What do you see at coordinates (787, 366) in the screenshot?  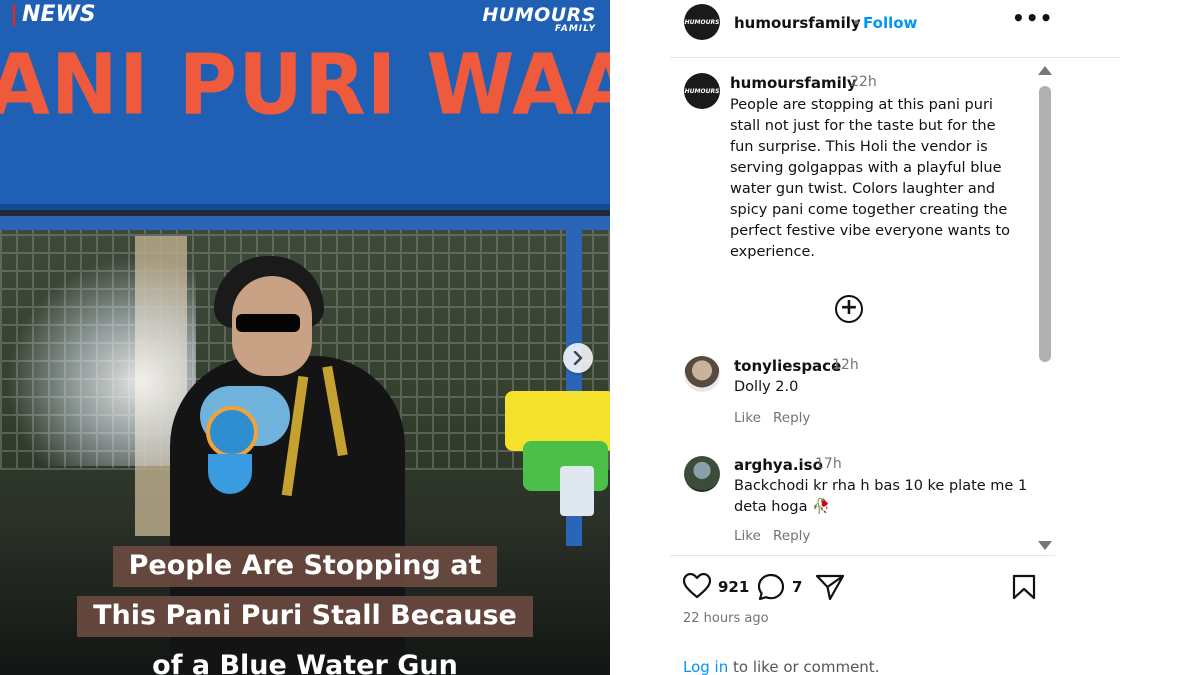 I see `comment-username: tonyliespace` at bounding box center [787, 366].